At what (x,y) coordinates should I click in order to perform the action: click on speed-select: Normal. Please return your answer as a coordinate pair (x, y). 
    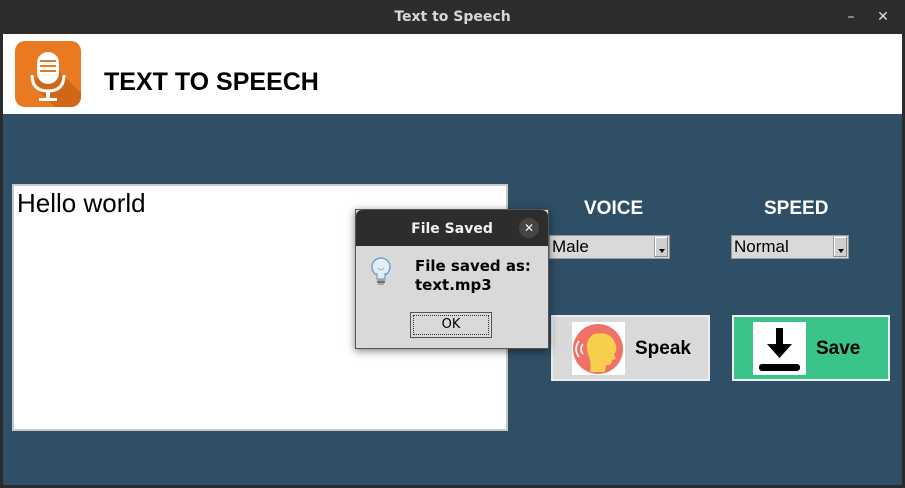
    Looking at the image, I should click on (790, 247).